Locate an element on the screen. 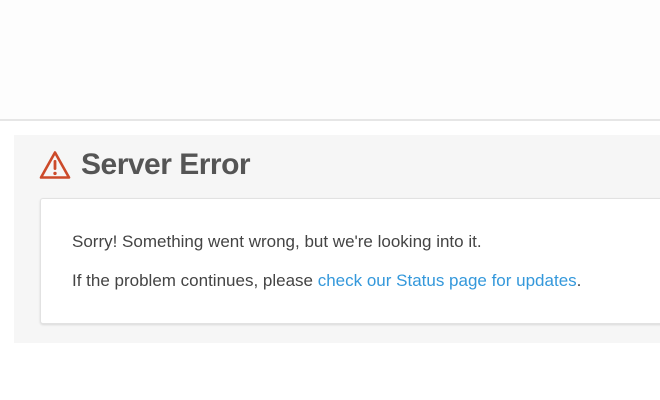  status-page-link: check our Status page for updates is located at coordinates (447, 280).